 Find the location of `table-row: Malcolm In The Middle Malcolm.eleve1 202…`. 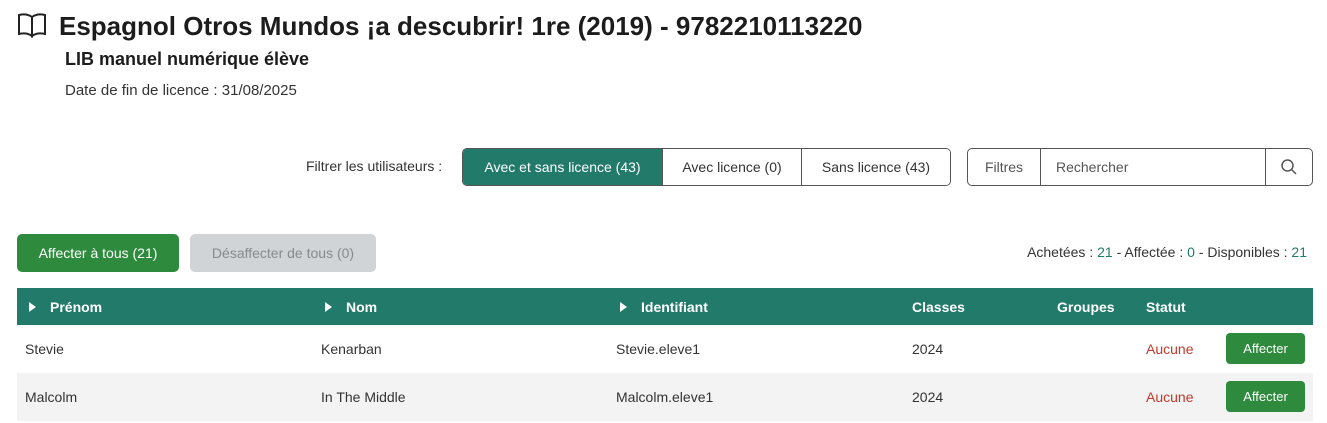

table-row: Malcolm In The Middle Malcolm.eleve1 202… is located at coordinates (665, 397).